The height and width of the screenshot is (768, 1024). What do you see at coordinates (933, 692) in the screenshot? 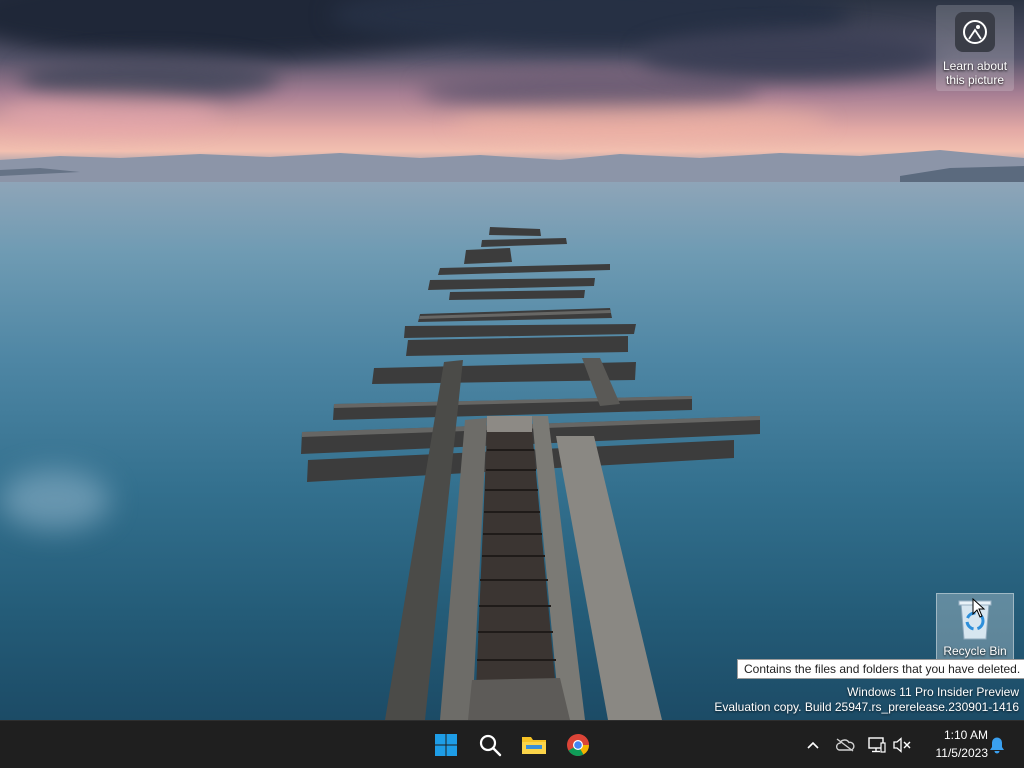
I see `watermark-edition: Windows 11 Pro Insider Preview` at bounding box center [933, 692].